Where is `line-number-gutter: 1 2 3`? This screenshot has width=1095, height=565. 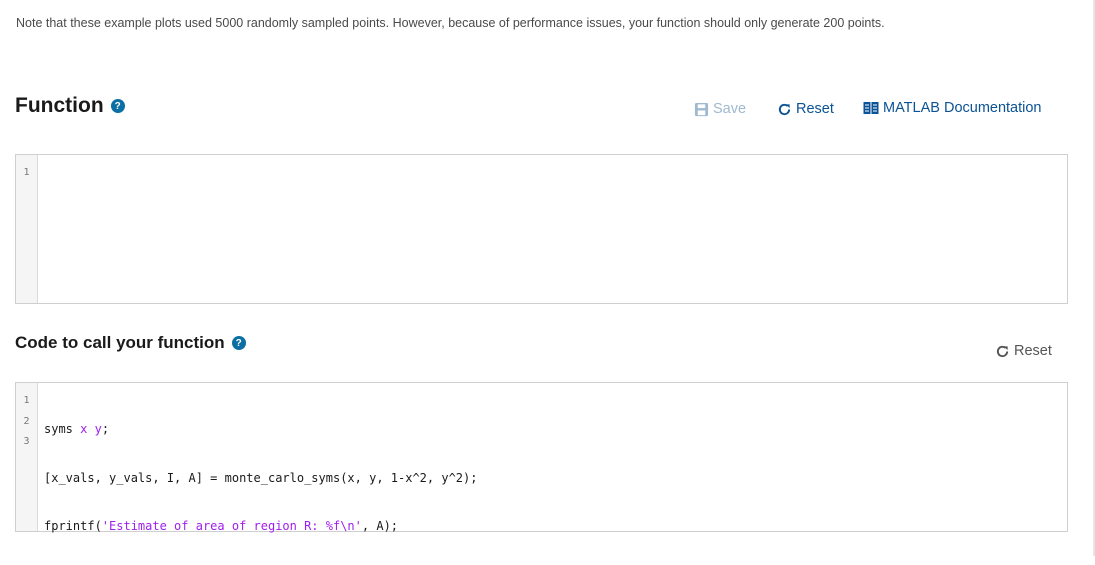 line-number-gutter: 1 2 3 is located at coordinates (27, 457).